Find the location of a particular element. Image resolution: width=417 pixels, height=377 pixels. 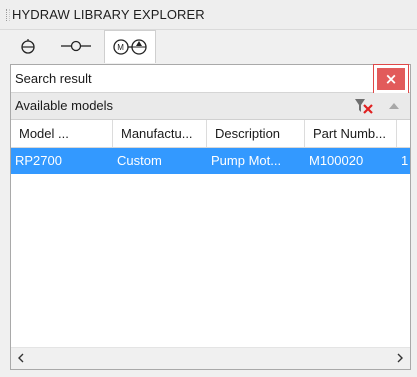

search-result-bar: Search result × is located at coordinates (210, 79).